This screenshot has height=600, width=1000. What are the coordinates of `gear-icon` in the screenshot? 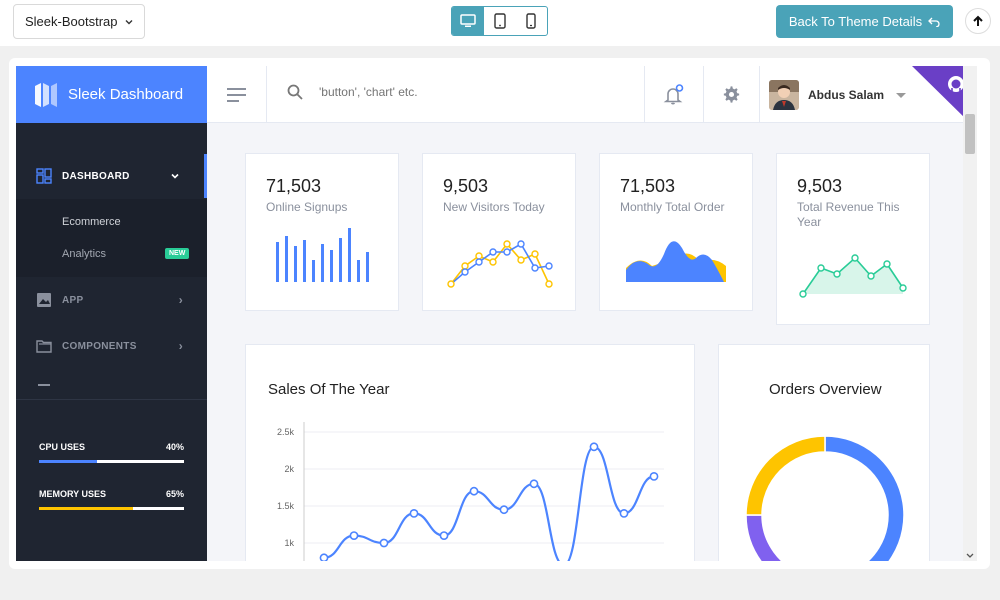 It's located at (731, 94).